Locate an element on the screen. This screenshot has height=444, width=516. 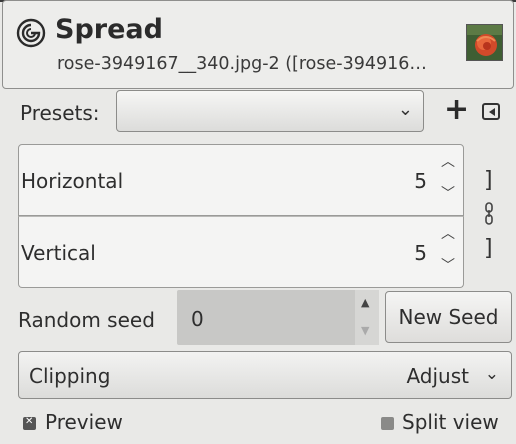
chain-bracket-top: ] is located at coordinates (488, 180).